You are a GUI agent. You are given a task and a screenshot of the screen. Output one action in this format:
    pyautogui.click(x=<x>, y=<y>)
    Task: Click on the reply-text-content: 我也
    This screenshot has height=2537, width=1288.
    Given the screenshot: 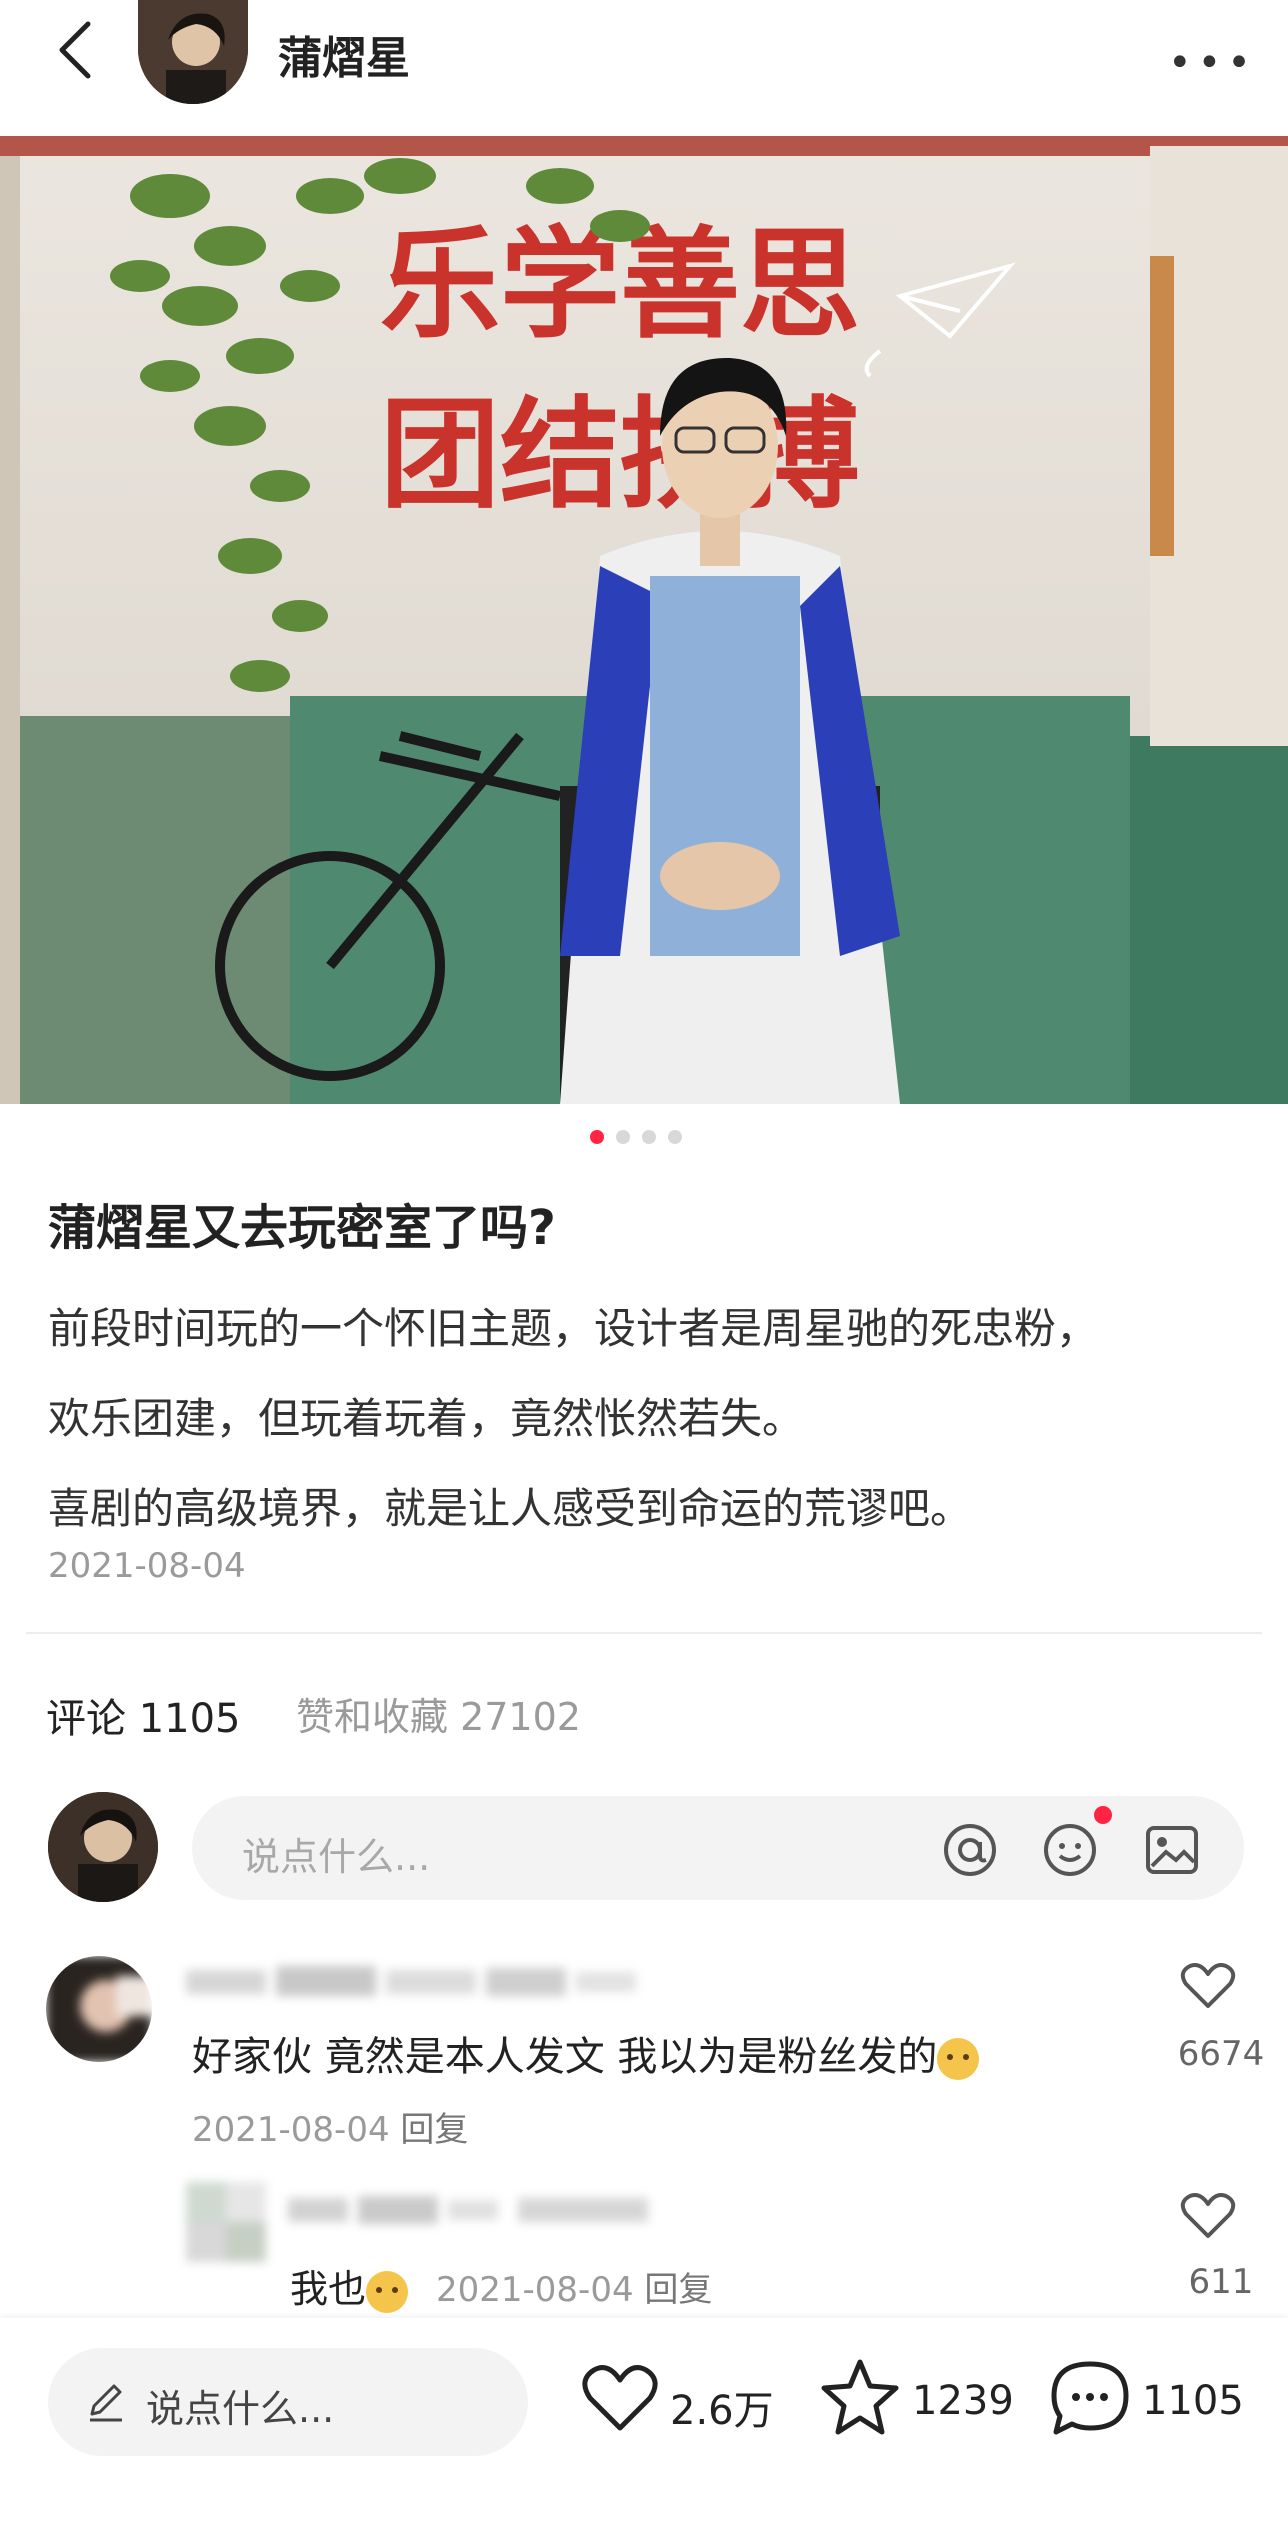 What is the action you would take?
    pyautogui.click(x=328, y=2289)
    